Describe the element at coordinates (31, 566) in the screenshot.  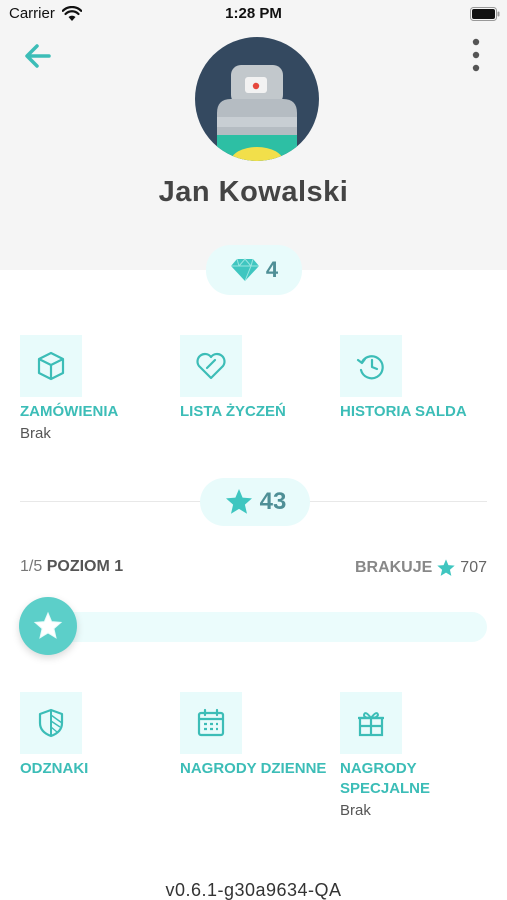
I see `level-count: 1/5` at that location.